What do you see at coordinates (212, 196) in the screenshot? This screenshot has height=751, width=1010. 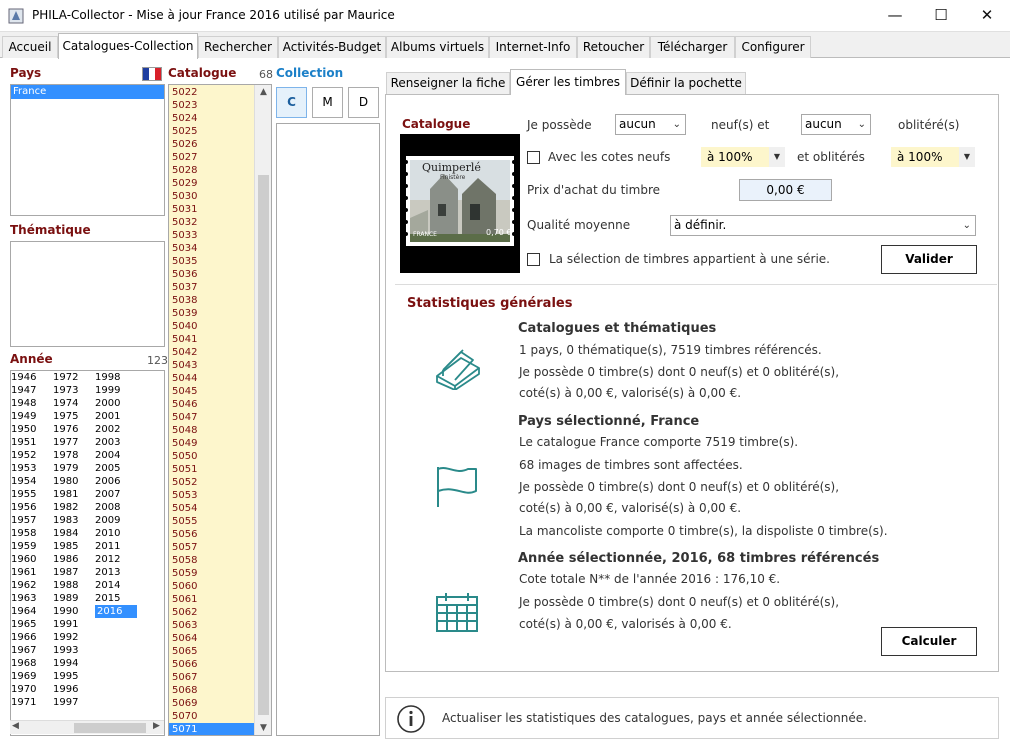 I see `catalogue-item: 5030` at bounding box center [212, 196].